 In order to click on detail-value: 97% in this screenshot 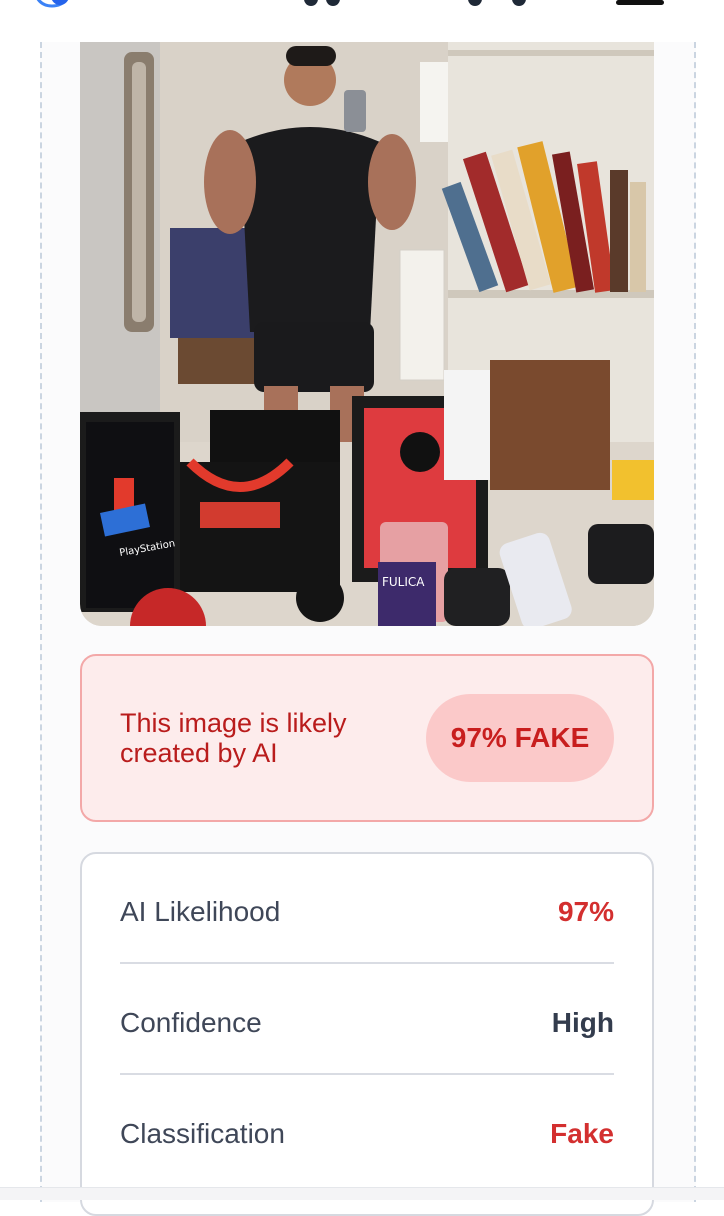, I will do `click(585, 911)`.